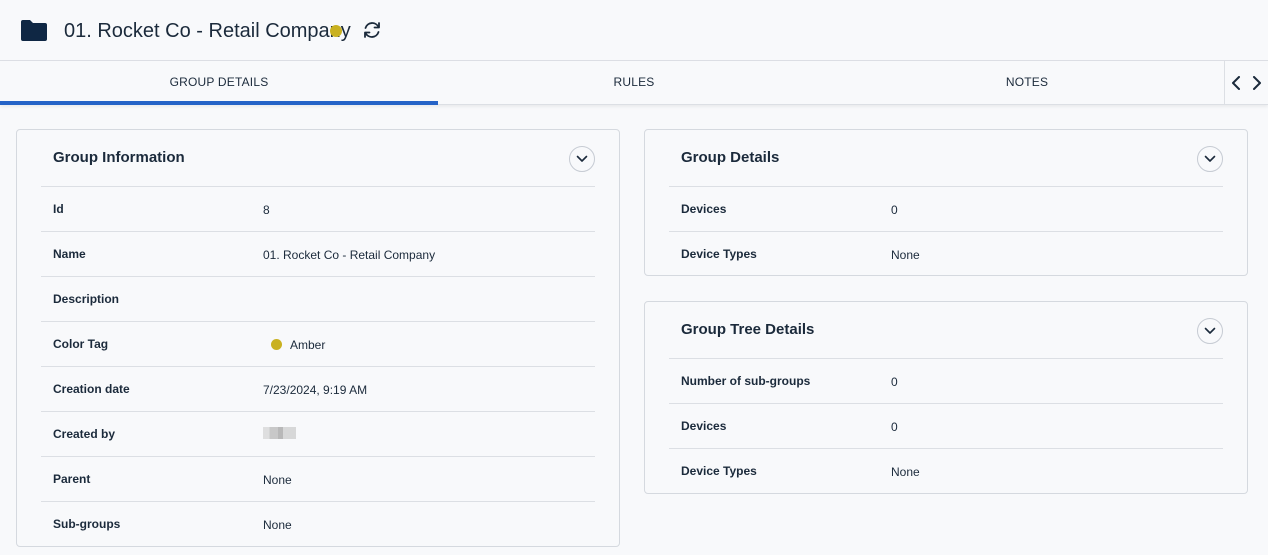 The image size is (1268, 555). Describe the element at coordinates (748, 329) in the screenshot. I see `card-title: Group Tree Details` at that location.